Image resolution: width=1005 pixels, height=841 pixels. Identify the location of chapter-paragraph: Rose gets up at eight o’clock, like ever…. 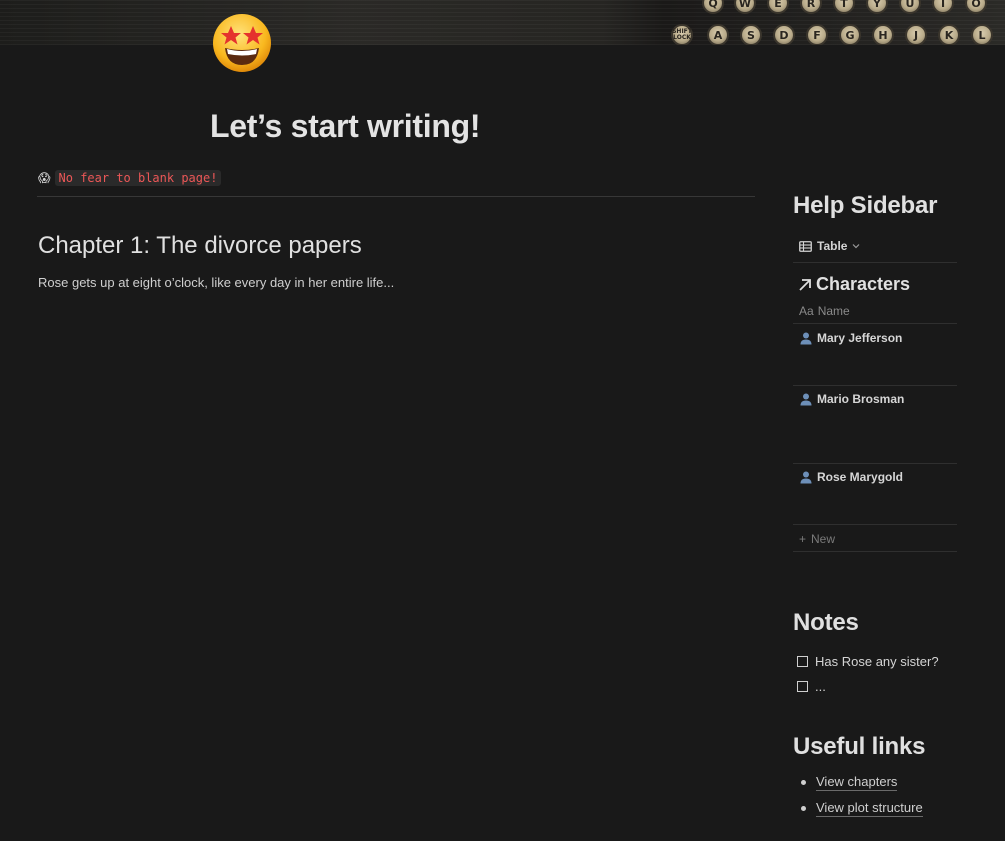
(216, 282).